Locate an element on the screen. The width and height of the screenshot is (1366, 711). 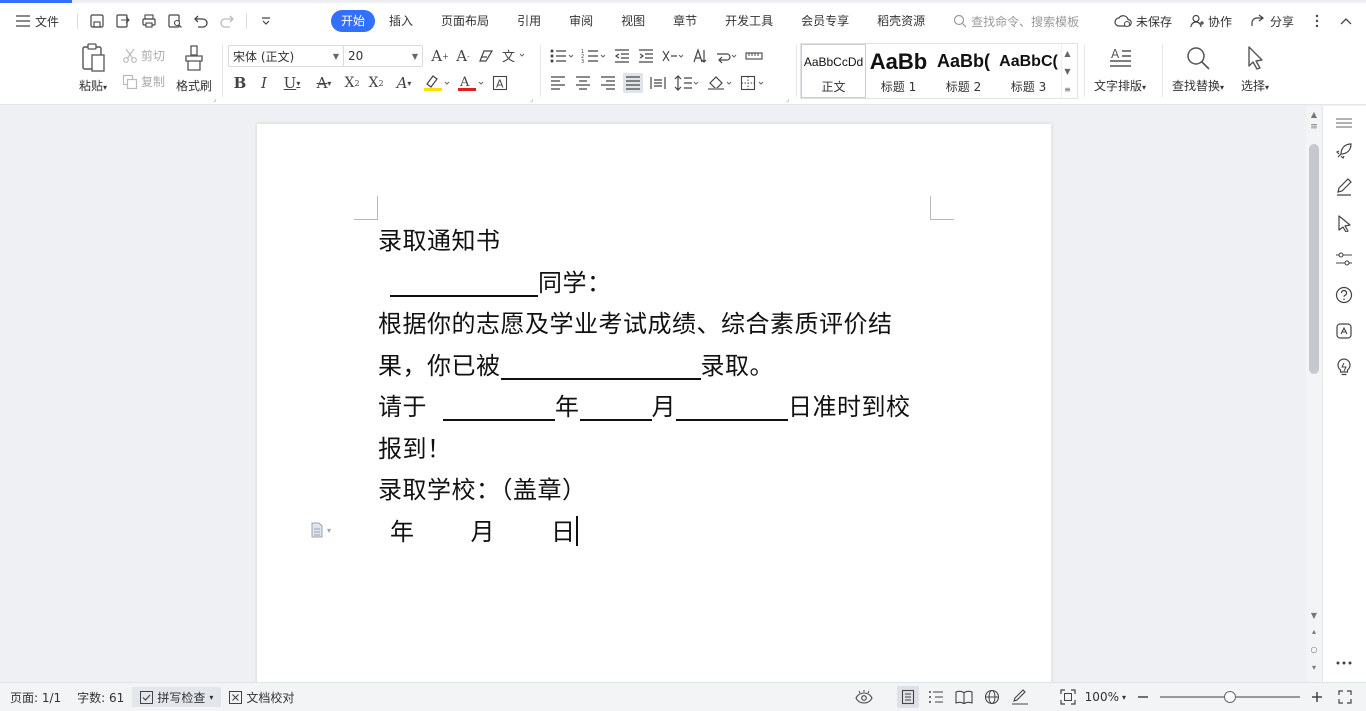
lightbulb-icon is located at coordinates (1344, 367).